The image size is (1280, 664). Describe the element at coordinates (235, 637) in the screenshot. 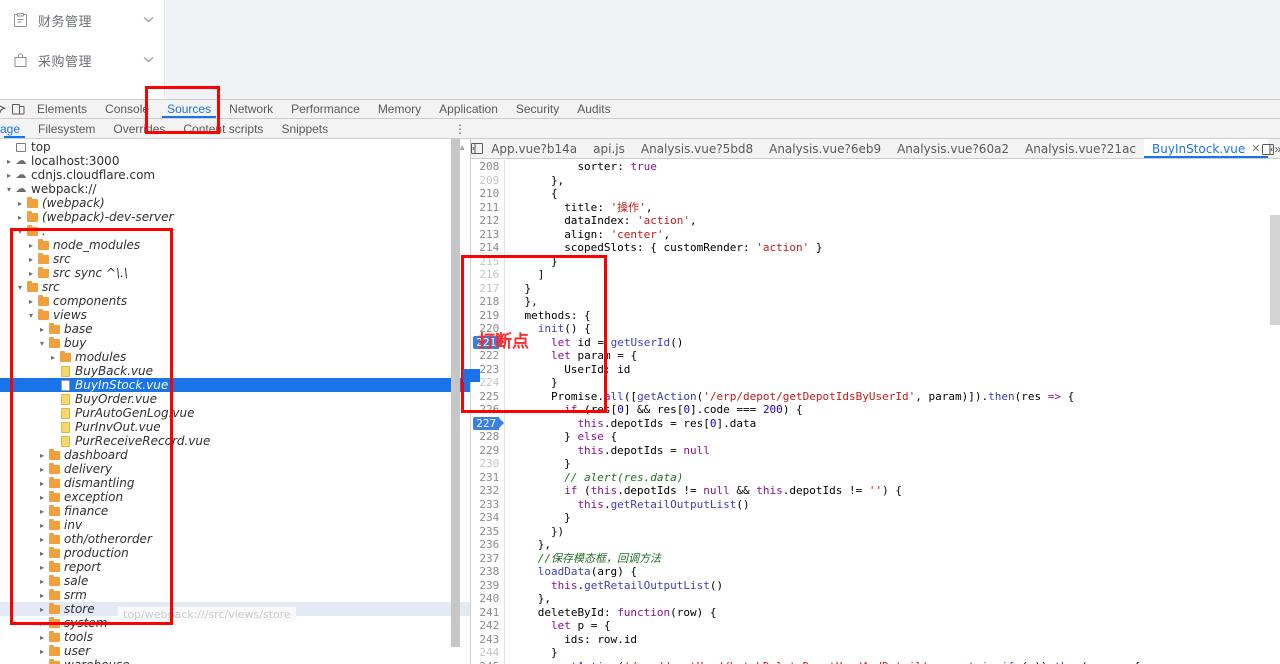

I see `tree-item: ▸ tools` at that location.